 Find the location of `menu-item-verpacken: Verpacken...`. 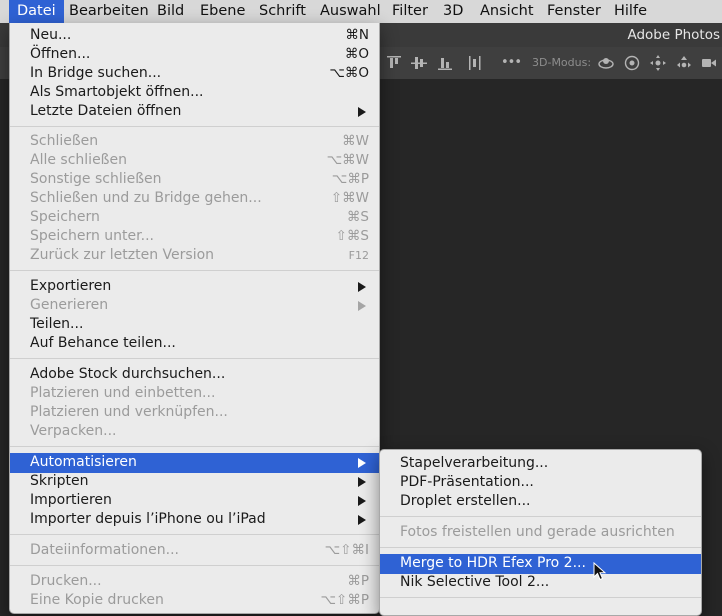

menu-item-verpacken: Verpacken... is located at coordinates (194, 431).